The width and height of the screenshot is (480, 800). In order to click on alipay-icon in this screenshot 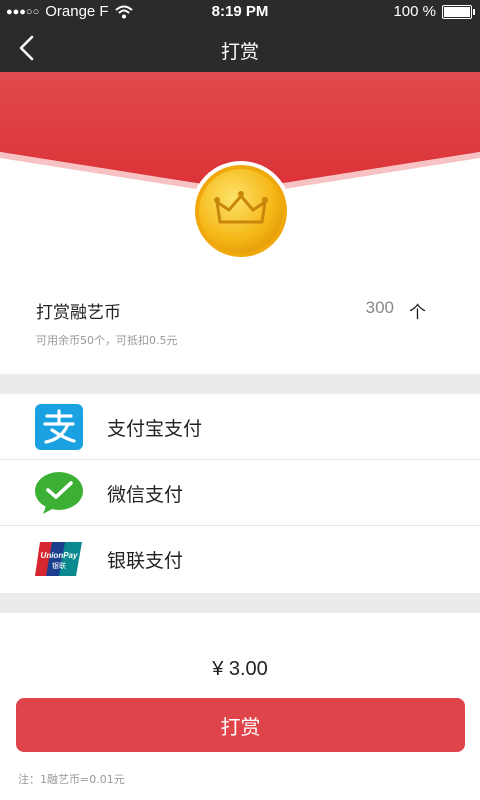, I will do `click(59, 427)`.